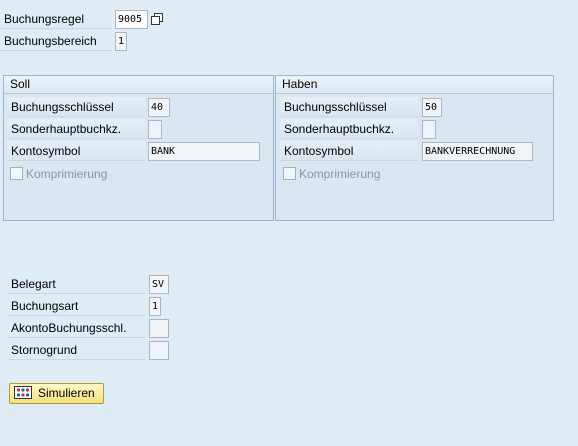  What do you see at coordinates (56, 41) in the screenshot?
I see `posting-area-label: Buchungsbereich` at bounding box center [56, 41].